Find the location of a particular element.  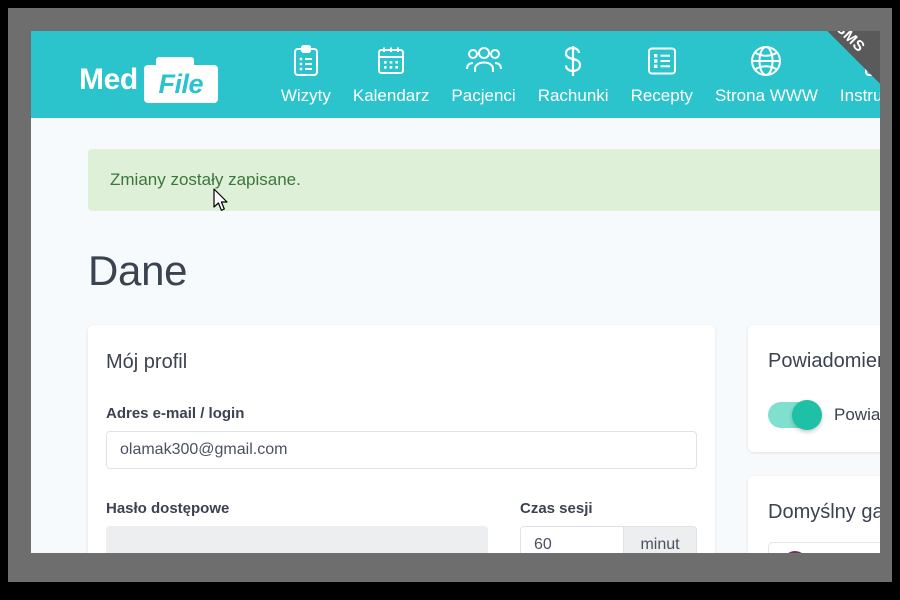

password-field-group: Hasło dostępowe zmień hasło is located at coordinates (297, 526).